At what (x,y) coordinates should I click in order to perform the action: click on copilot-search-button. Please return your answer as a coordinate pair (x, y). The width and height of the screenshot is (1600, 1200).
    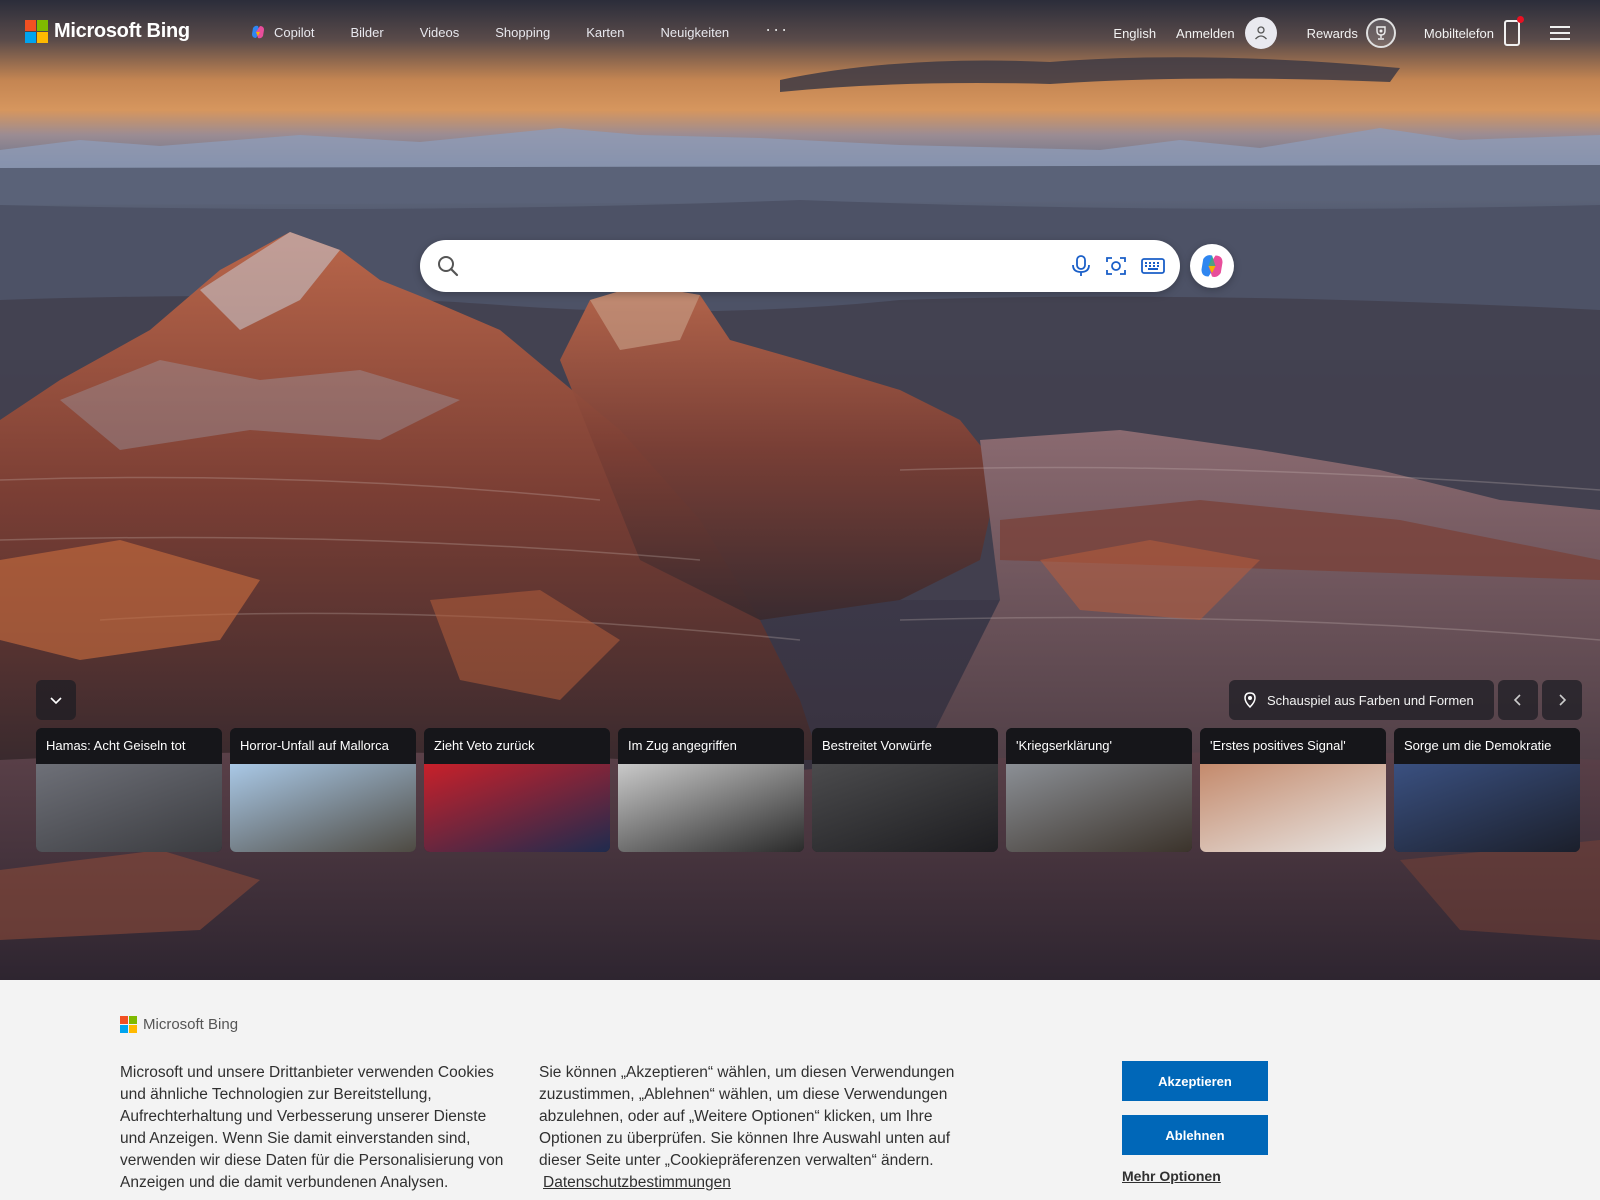
    Looking at the image, I should click on (1212, 266).